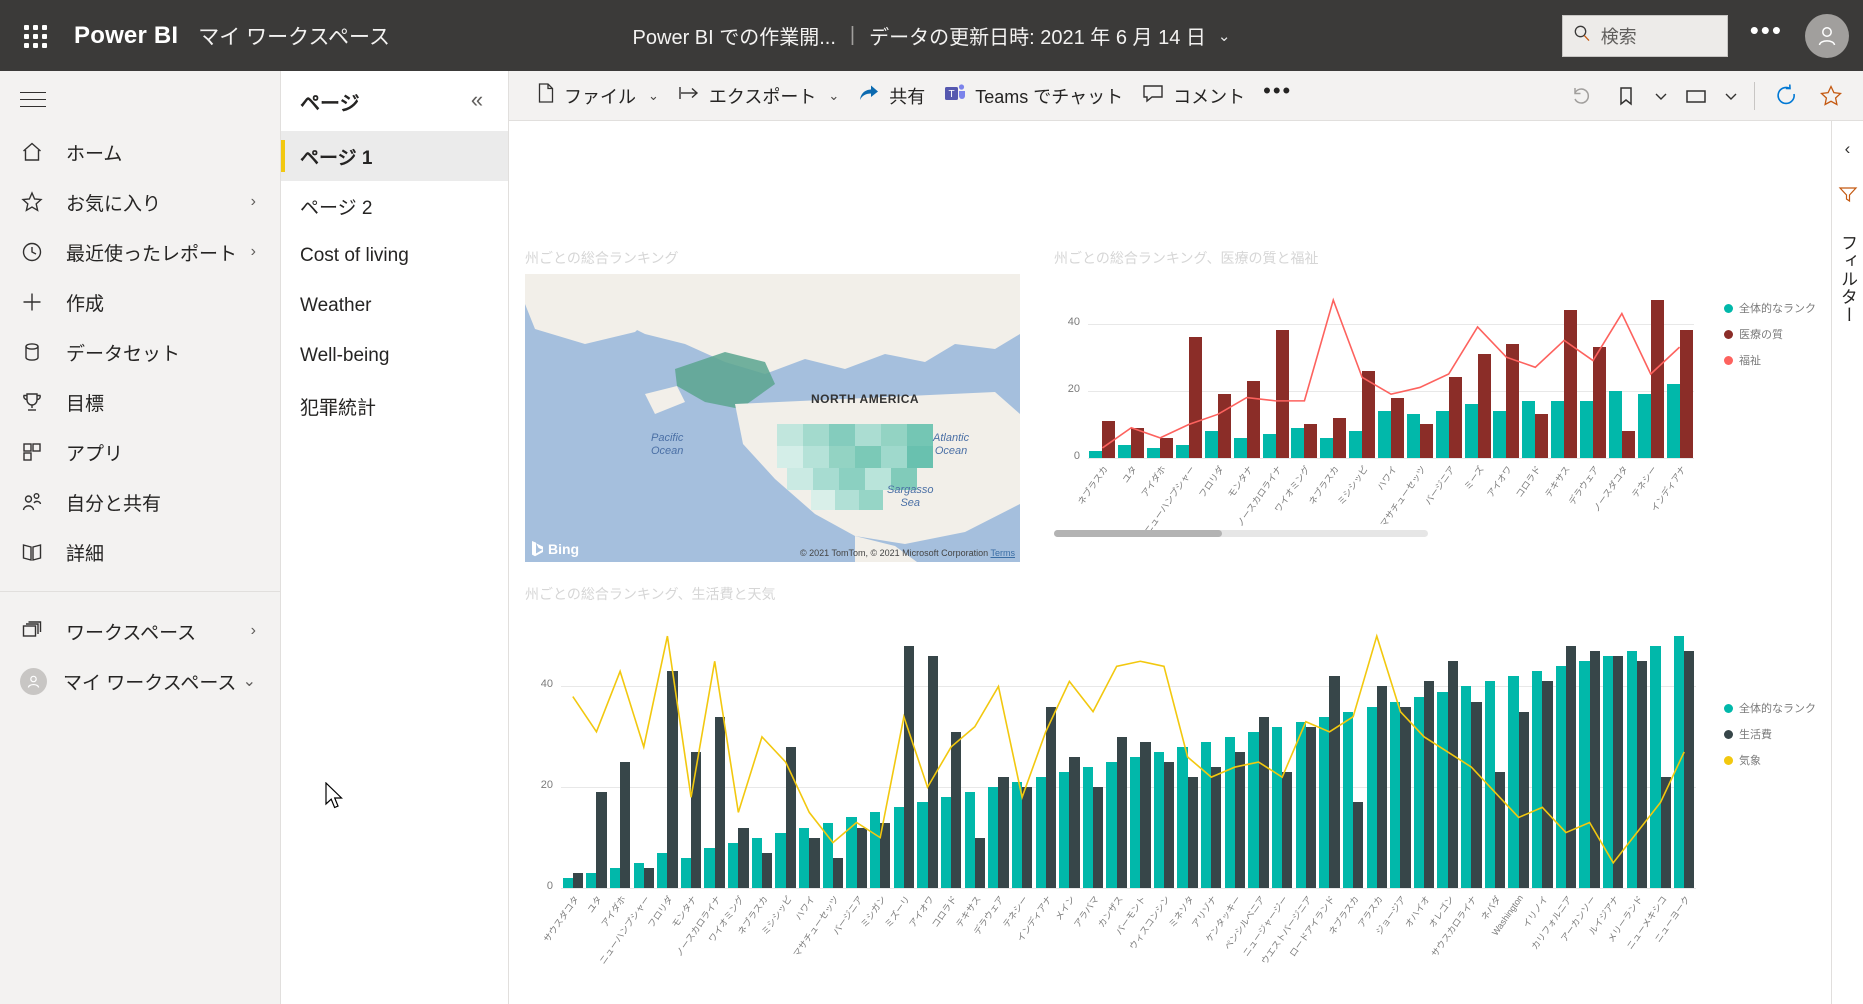 The height and width of the screenshot is (1004, 1863). What do you see at coordinates (1193, 96) in the screenshot?
I see `toolbar-button-4: コメント` at bounding box center [1193, 96].